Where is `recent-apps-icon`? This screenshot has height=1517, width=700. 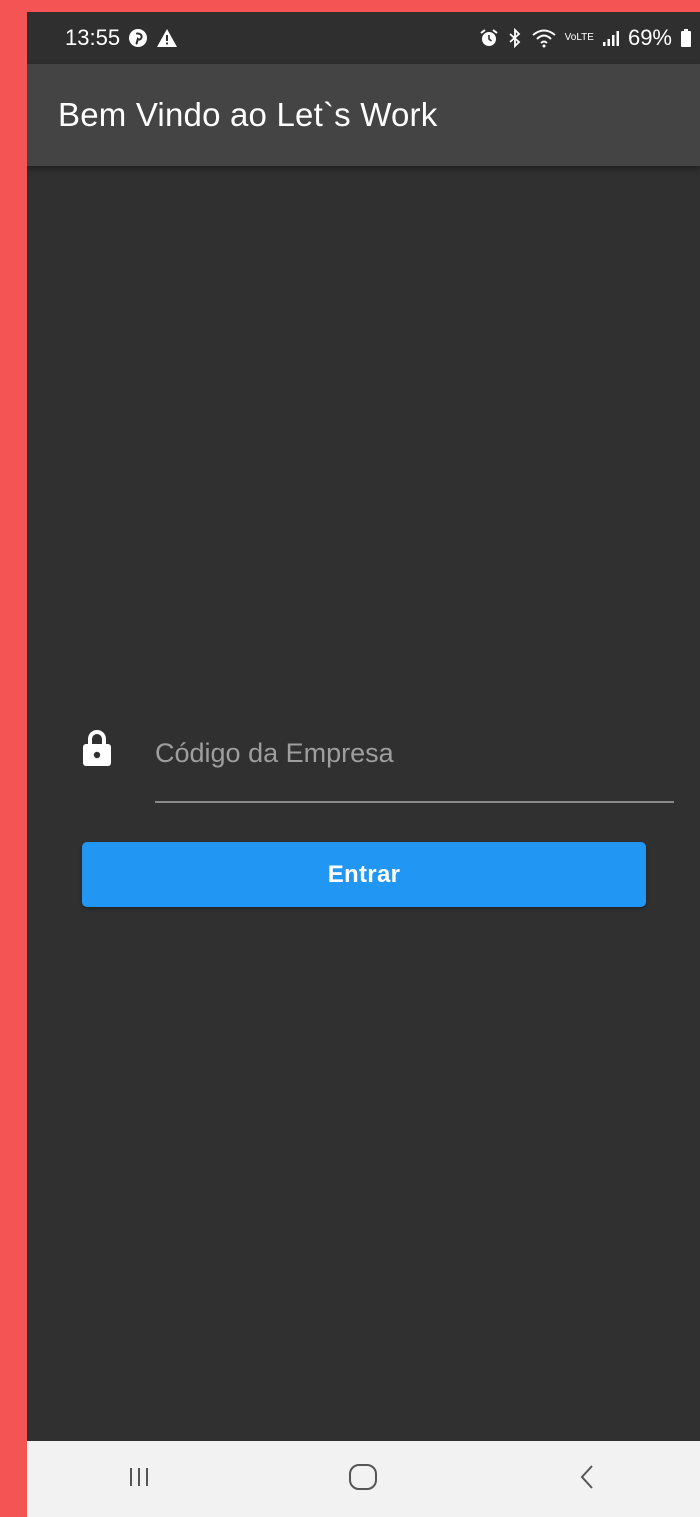
recent-apps-icon is located at coordinates (139, 1479).